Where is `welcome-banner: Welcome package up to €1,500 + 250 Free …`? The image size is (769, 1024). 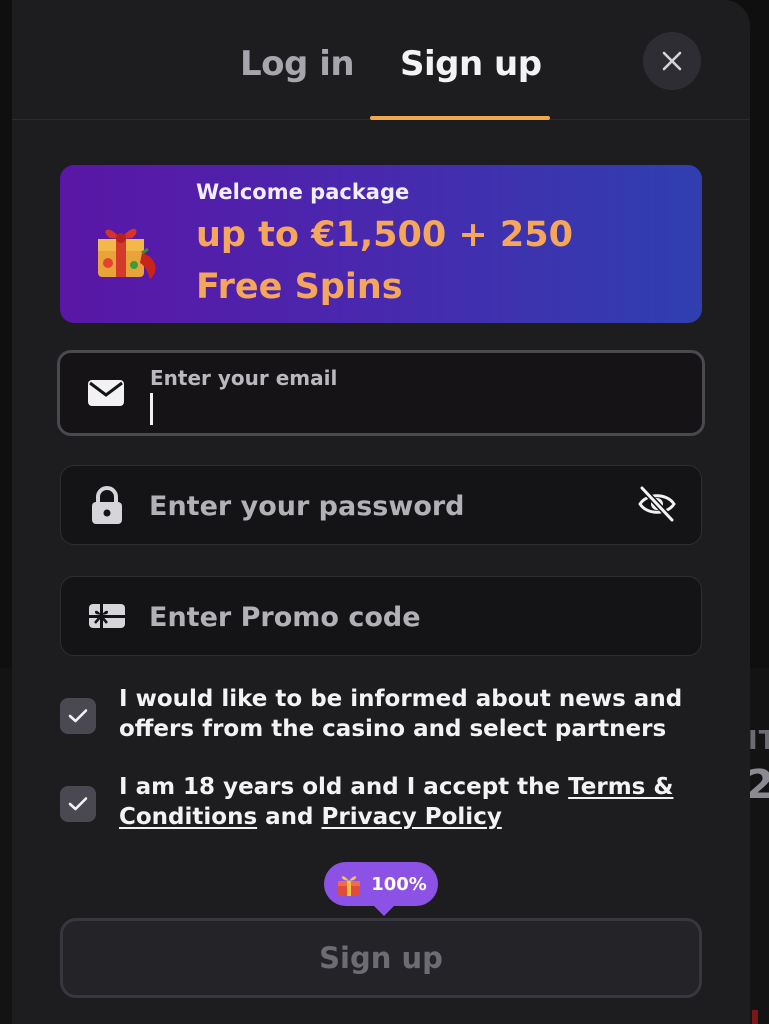
welcome-banner: Welcome package up to €1,500 + 250 Free … is located at coordinates (381, 244).